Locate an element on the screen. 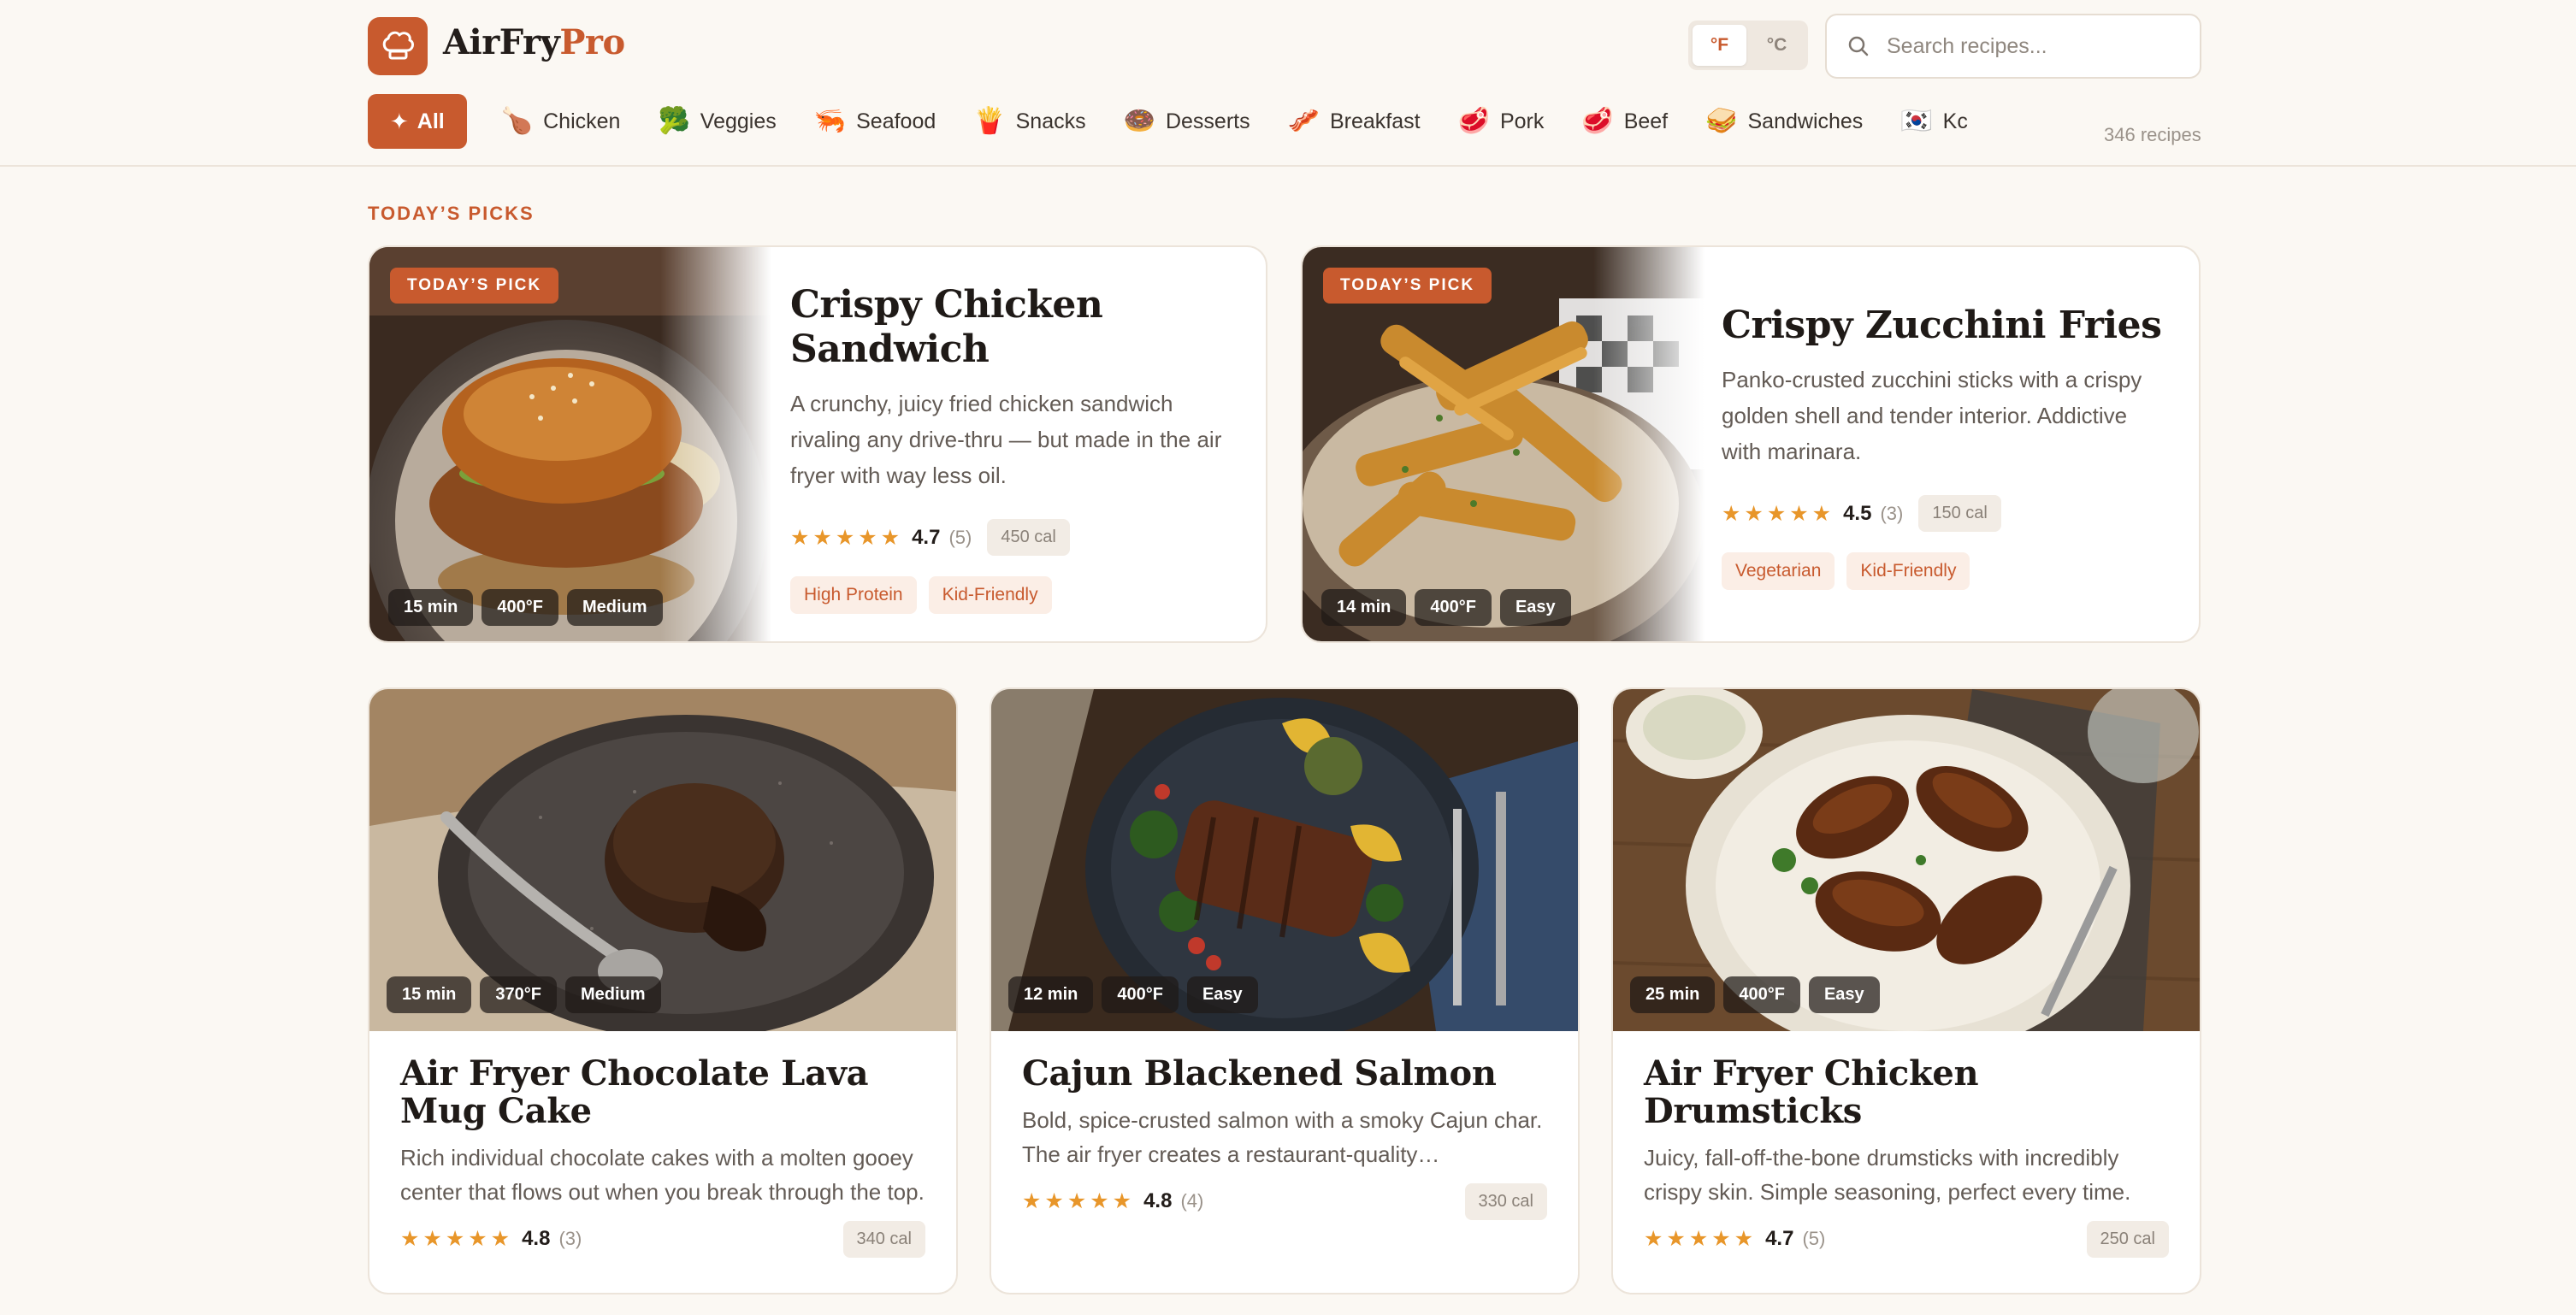  category-label: Beef is located at coordinates (1646, 121).